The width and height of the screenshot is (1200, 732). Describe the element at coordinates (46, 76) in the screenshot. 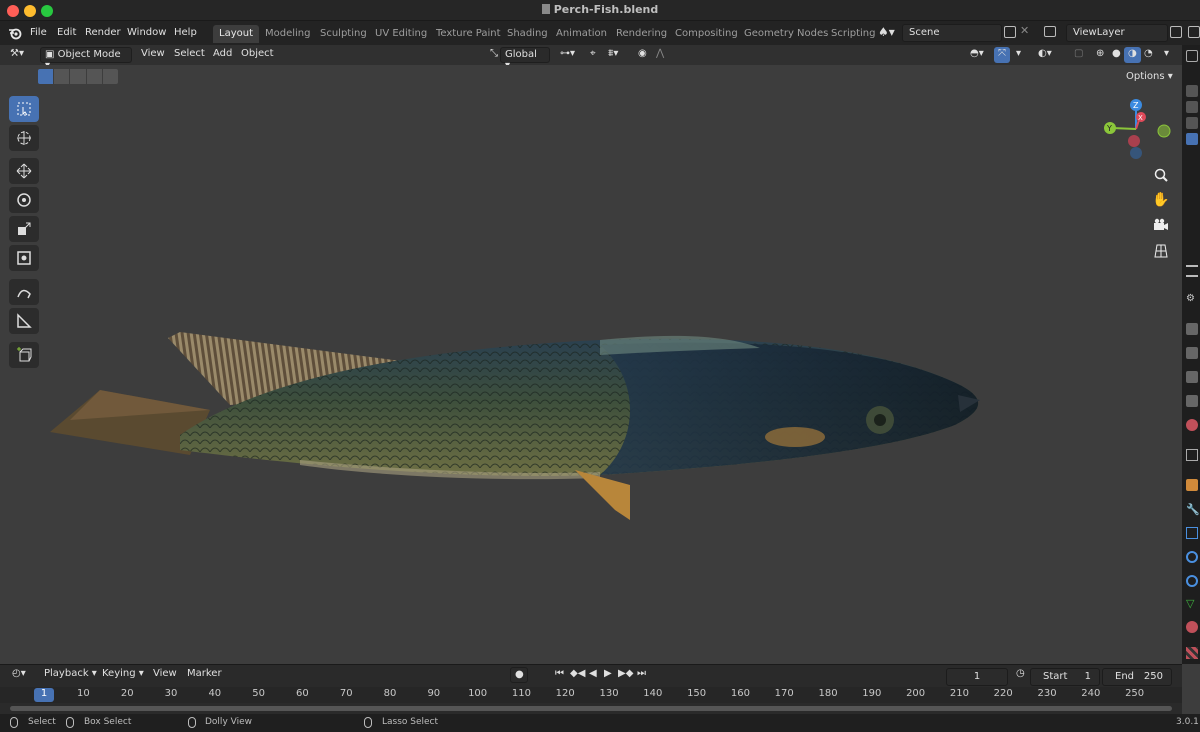

I see `select-new-icon` at that location.